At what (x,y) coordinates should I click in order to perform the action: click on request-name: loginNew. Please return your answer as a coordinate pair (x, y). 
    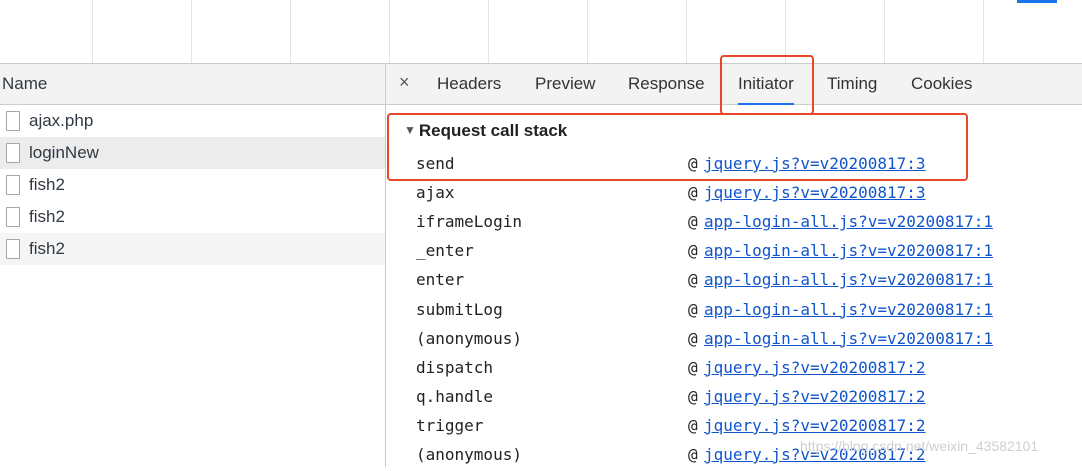
    Looking at the image, I should click on (64, 152).